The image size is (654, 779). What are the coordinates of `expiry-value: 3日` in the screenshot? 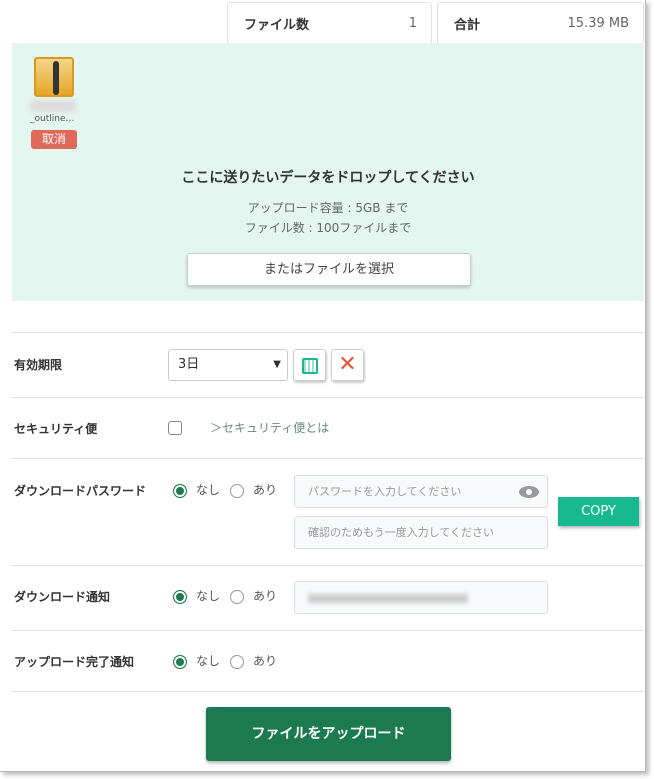 It's located at (189, 364).